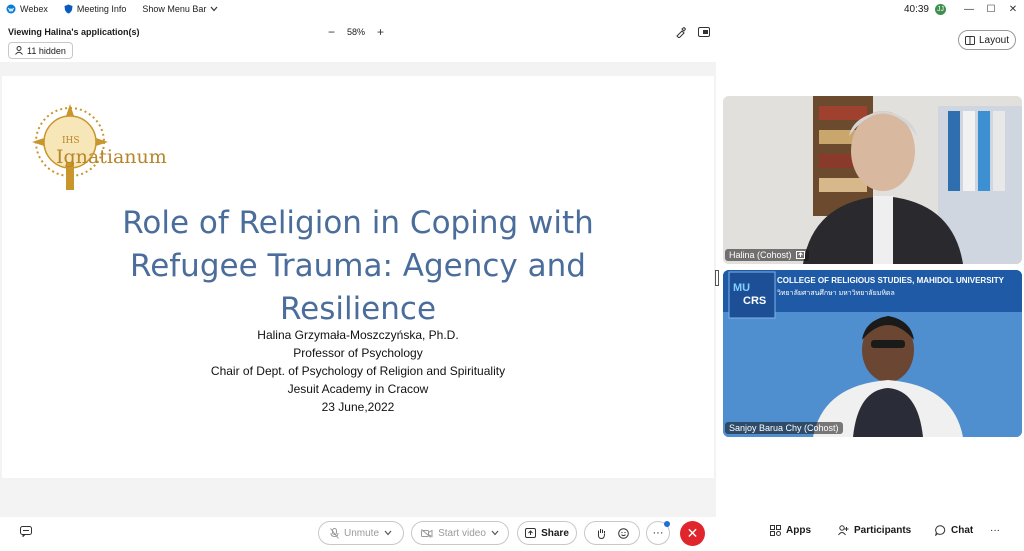 Image resolution: width=1024 pixels, height=551 pixels. Describe the element at coordinates (612, 533) in the screenshot. I see `reactions-group` at that location.